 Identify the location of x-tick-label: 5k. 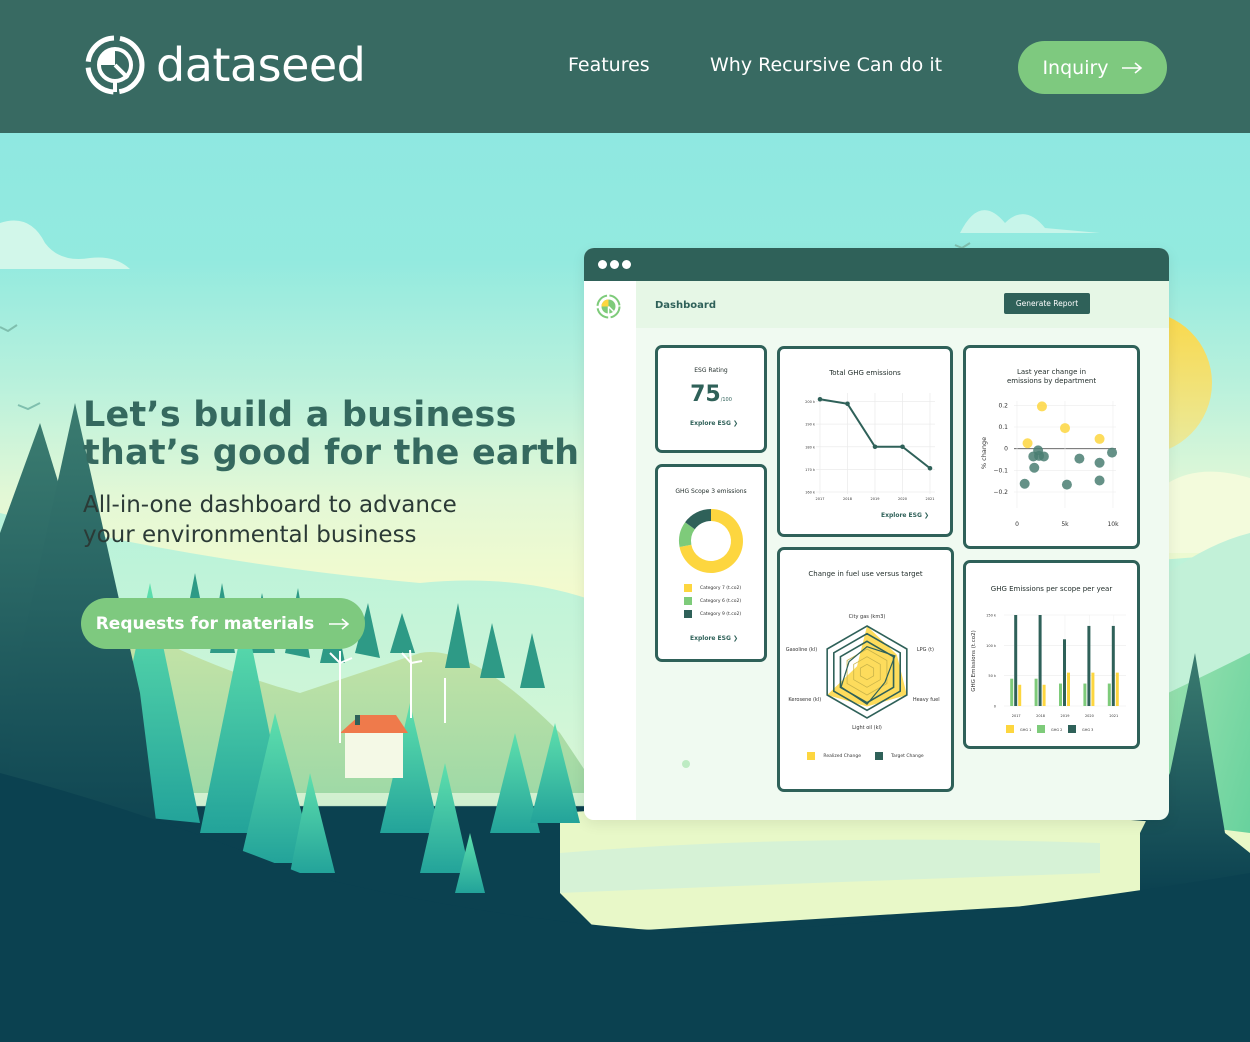
(1065, 524).